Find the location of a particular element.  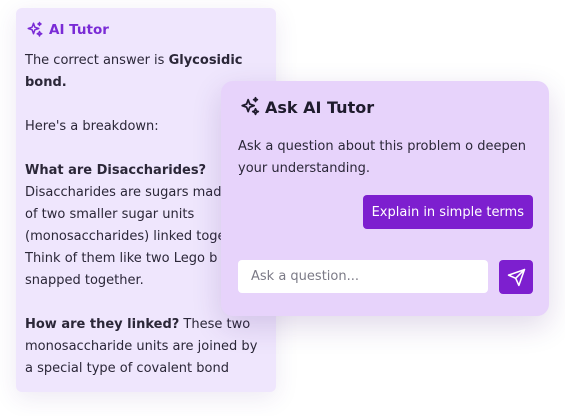

send-button is located at coordinates (516, 277).